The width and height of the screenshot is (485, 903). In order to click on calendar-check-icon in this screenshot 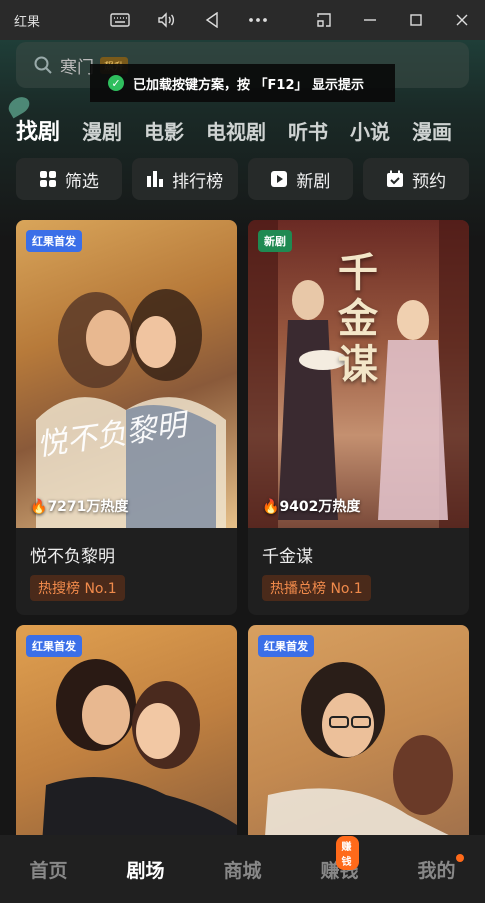, I will do `click(395, 179)`.